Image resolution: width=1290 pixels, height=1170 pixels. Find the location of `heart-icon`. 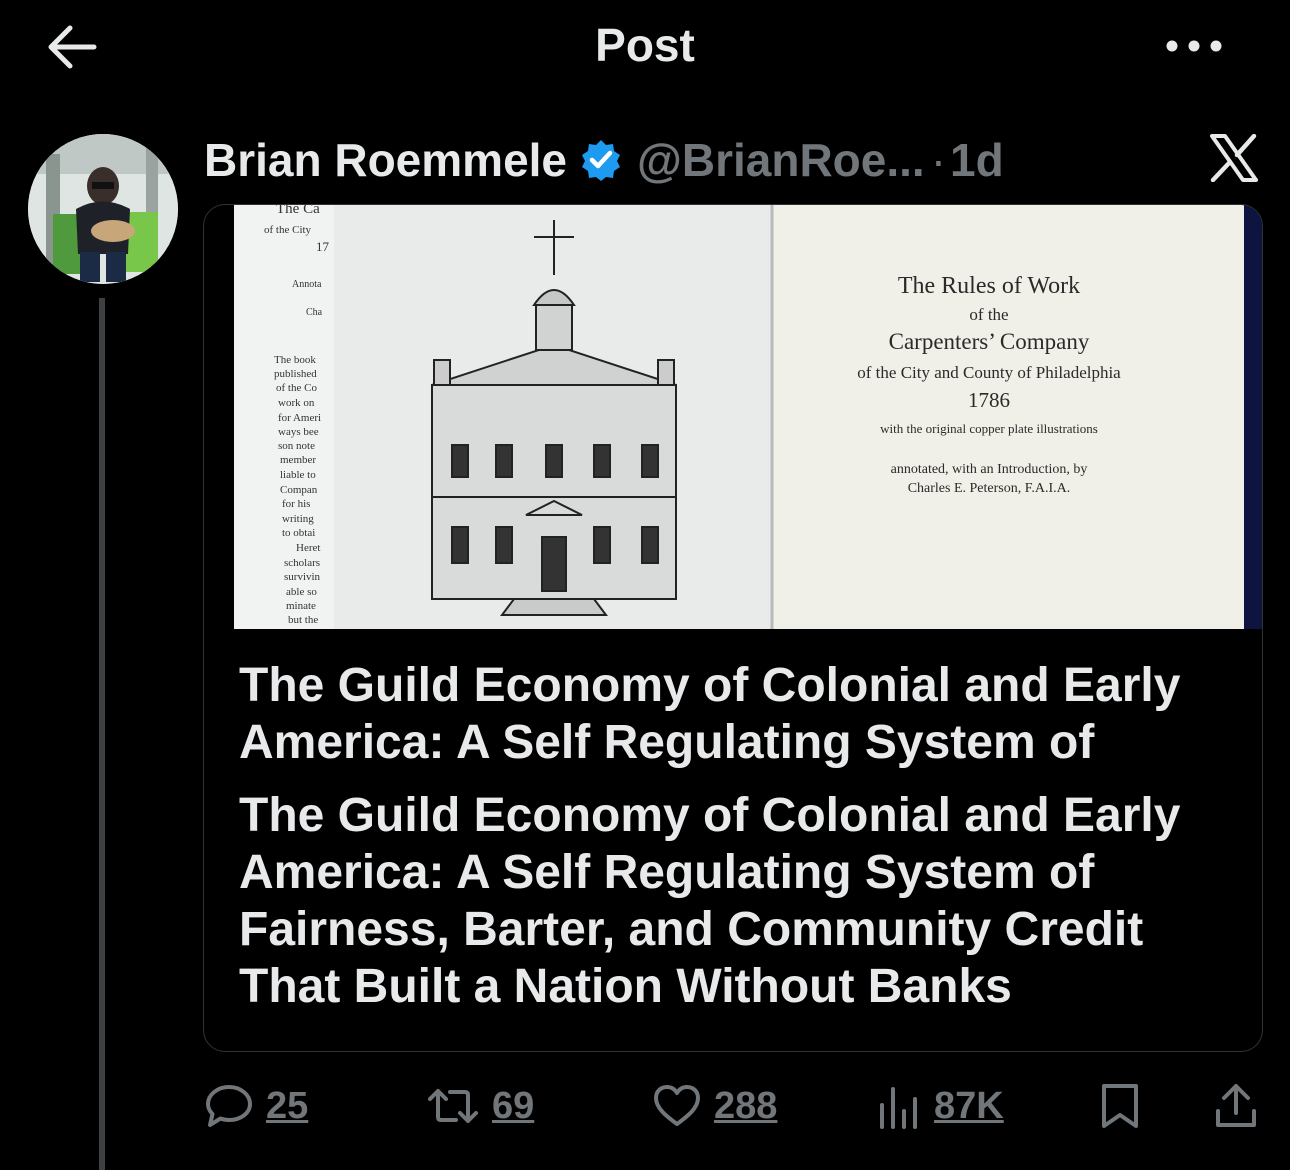

heart-icon is located at coordinates (677, 1105).